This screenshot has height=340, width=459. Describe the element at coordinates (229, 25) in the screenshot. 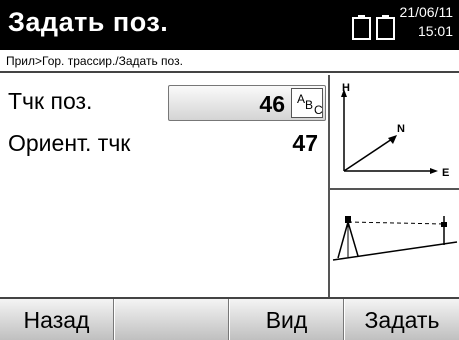

I see `title-bar: Задать поз. 21/06/11 15:01` at that location.